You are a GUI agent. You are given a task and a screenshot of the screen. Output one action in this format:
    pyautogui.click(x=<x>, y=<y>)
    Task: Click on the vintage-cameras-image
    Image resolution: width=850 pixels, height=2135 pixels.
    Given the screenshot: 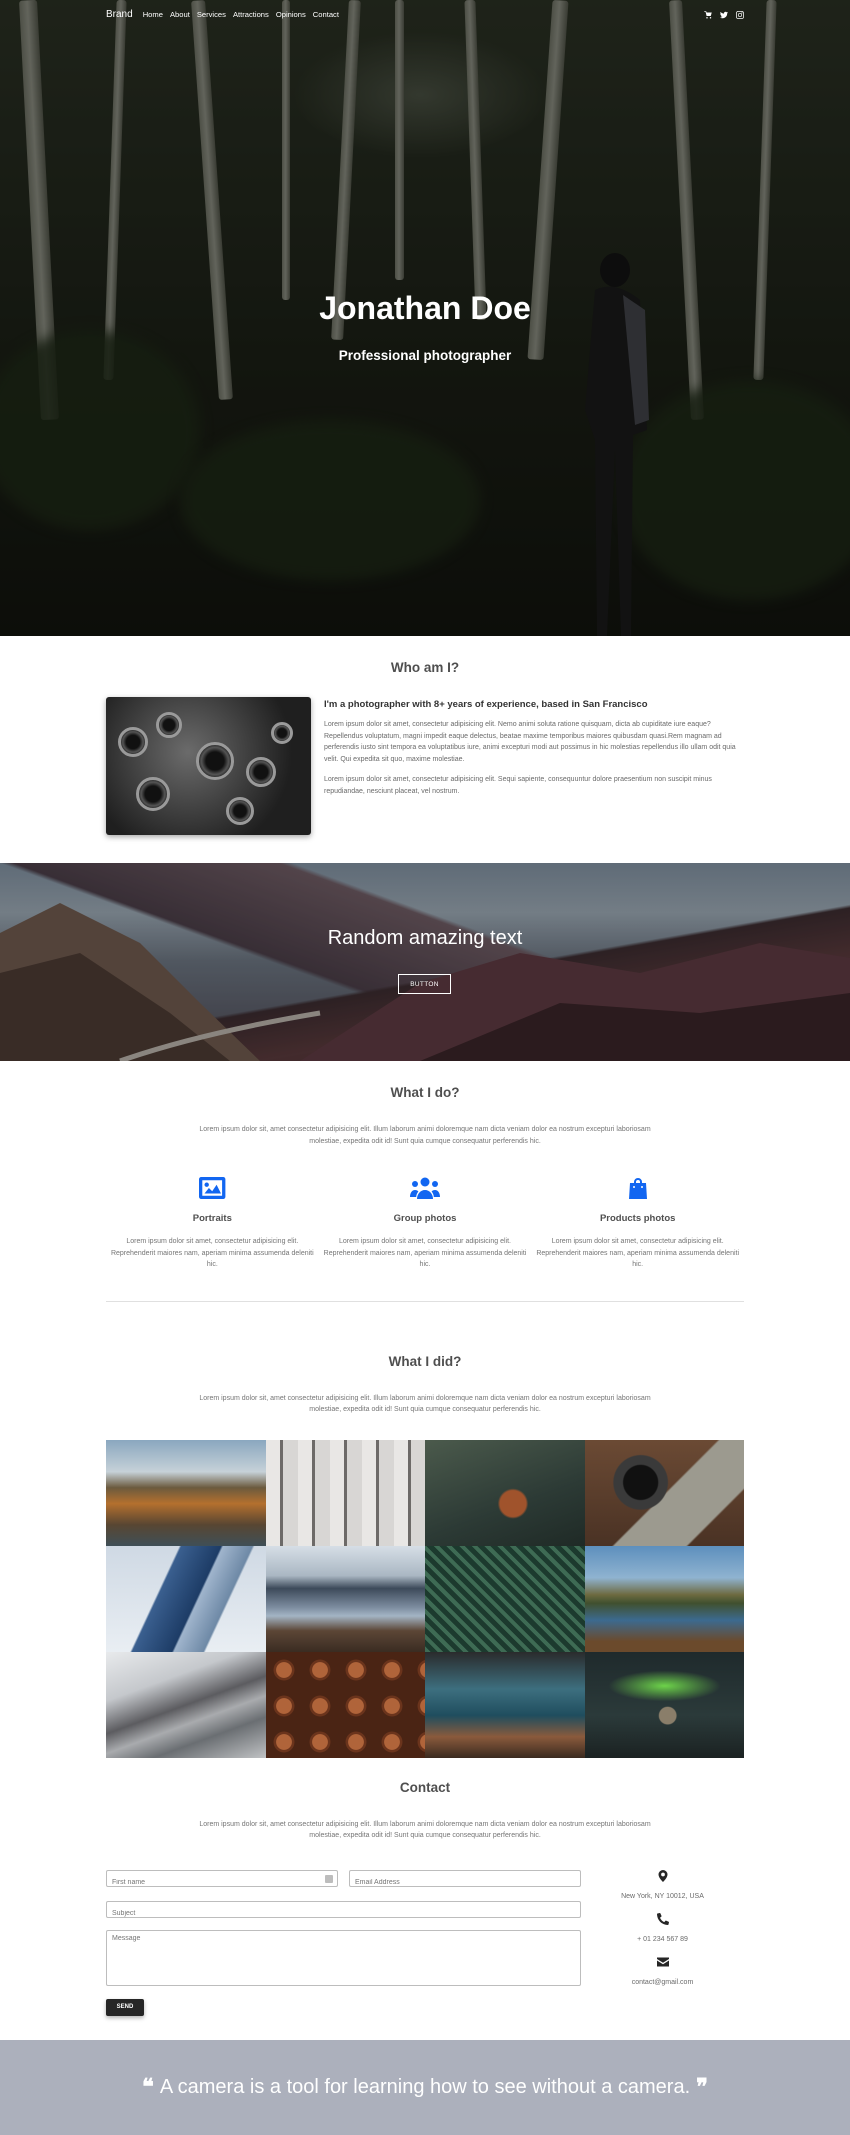 What is the action you would take?
    pyautogui.click(x=208, y=766)
    